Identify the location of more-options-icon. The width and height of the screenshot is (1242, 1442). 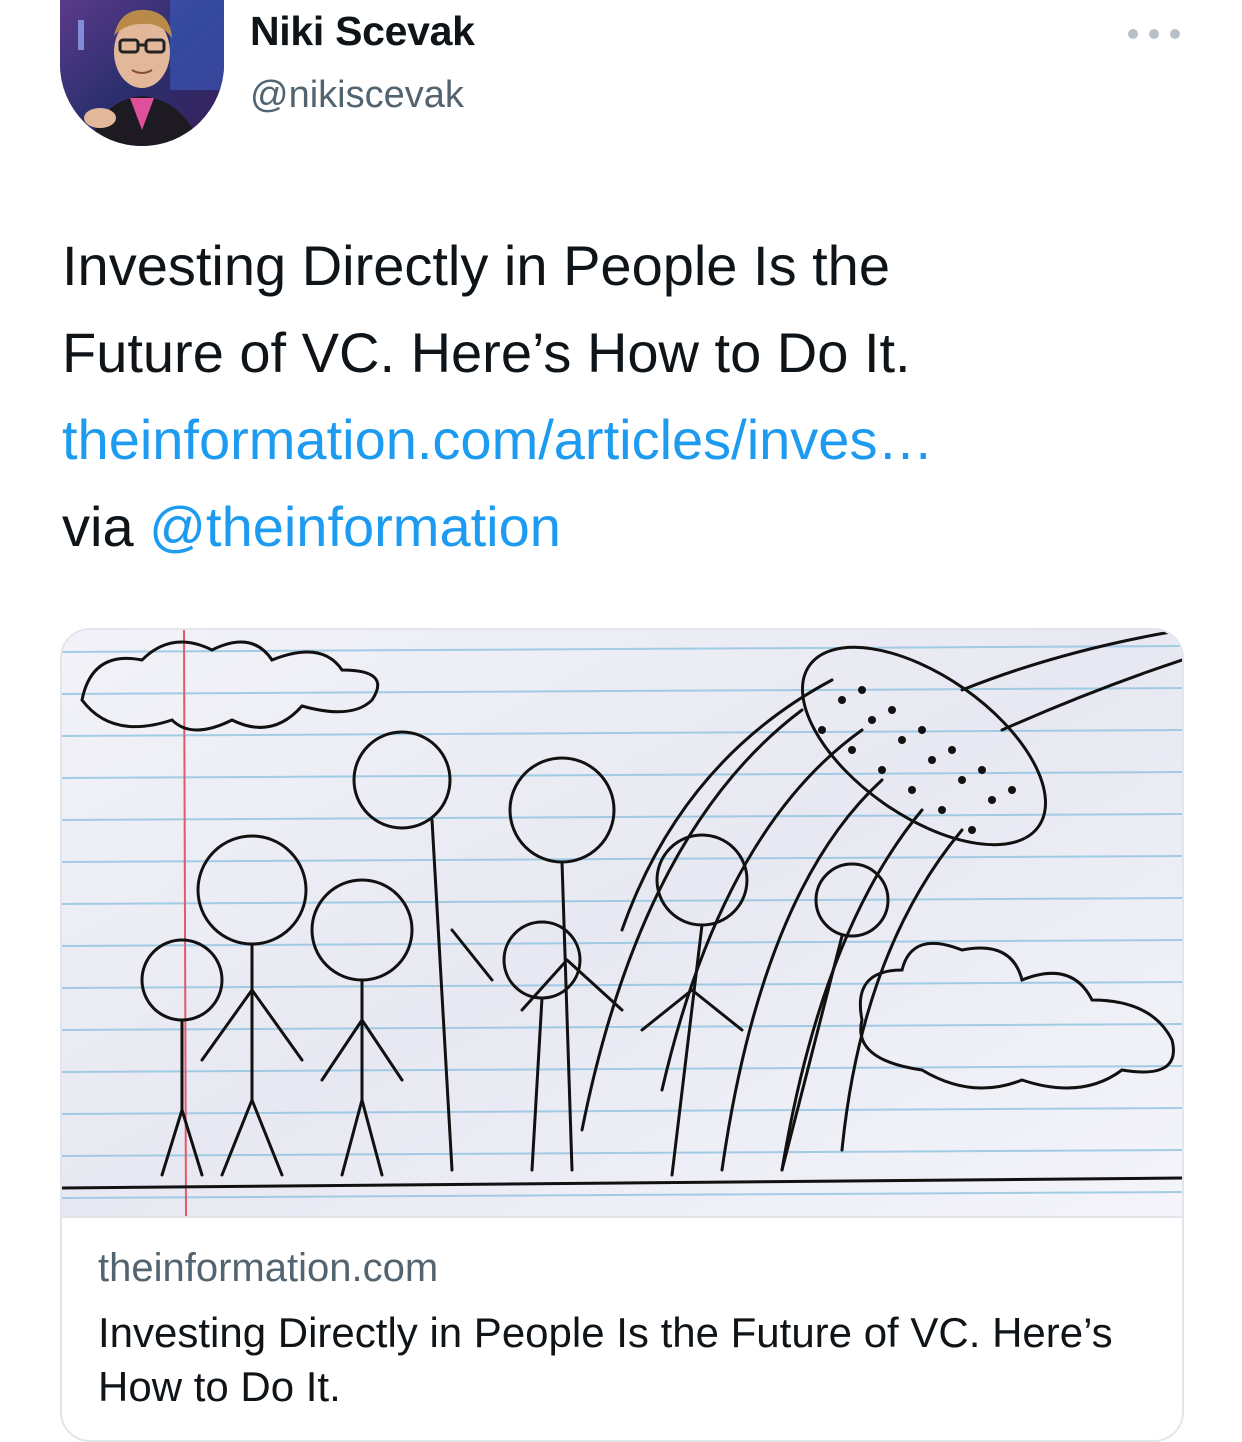
(1154, 34).